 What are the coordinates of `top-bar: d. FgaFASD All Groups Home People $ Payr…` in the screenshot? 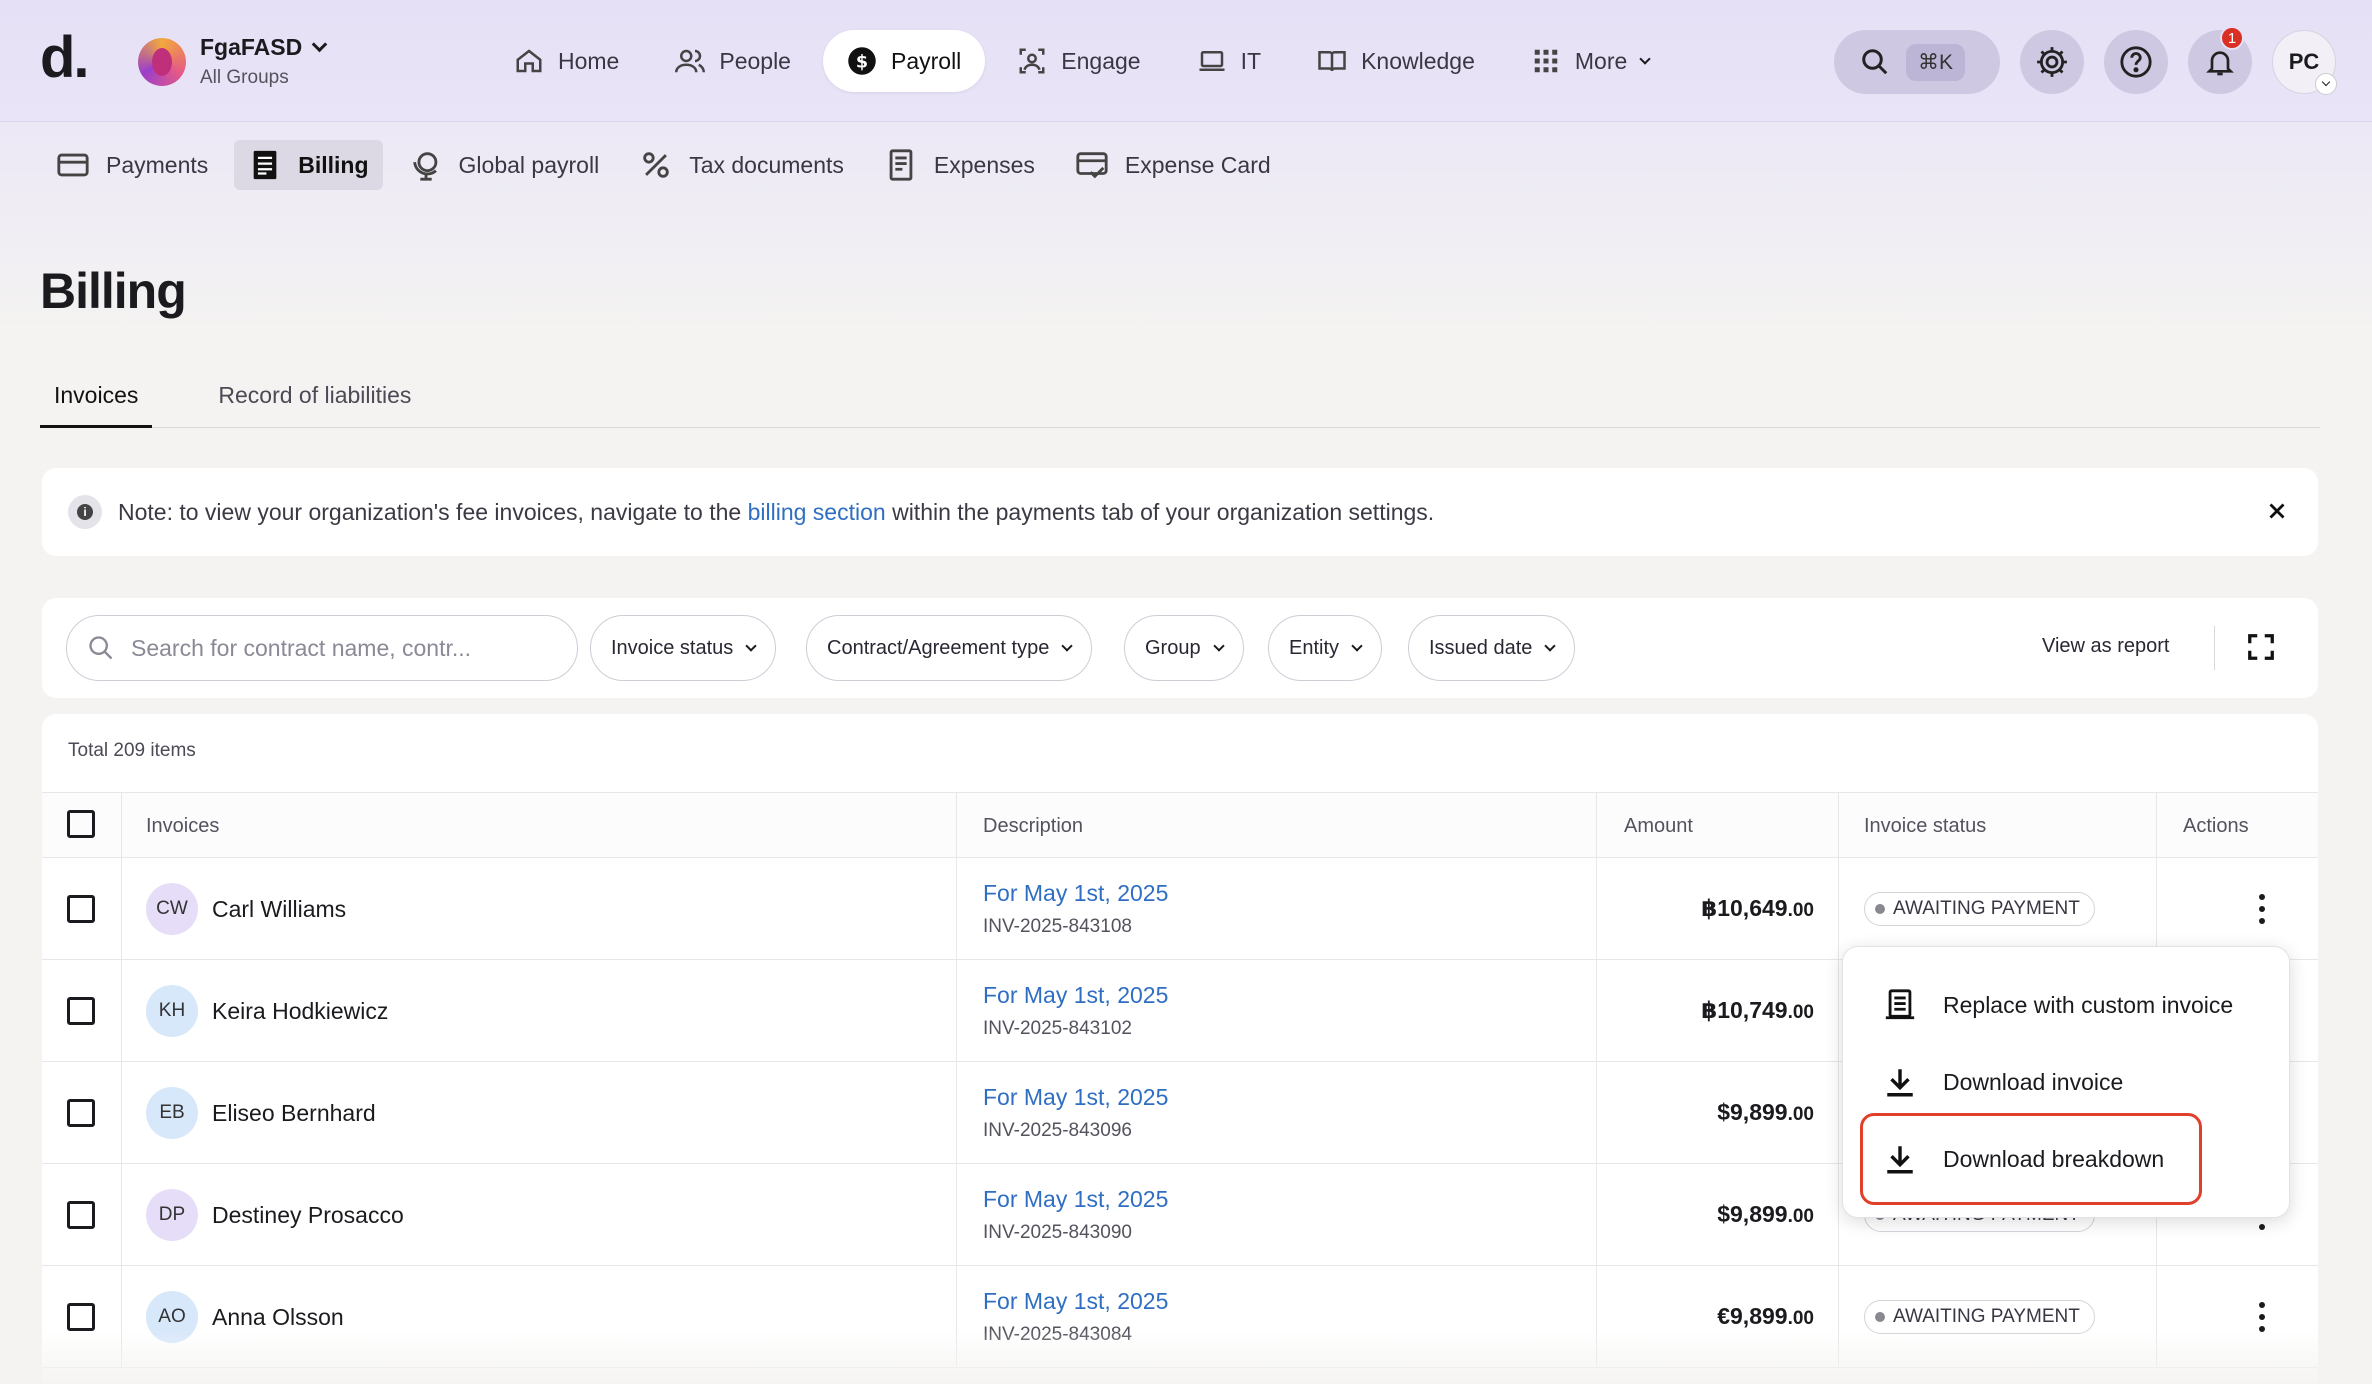 It's located at (1186, 61).